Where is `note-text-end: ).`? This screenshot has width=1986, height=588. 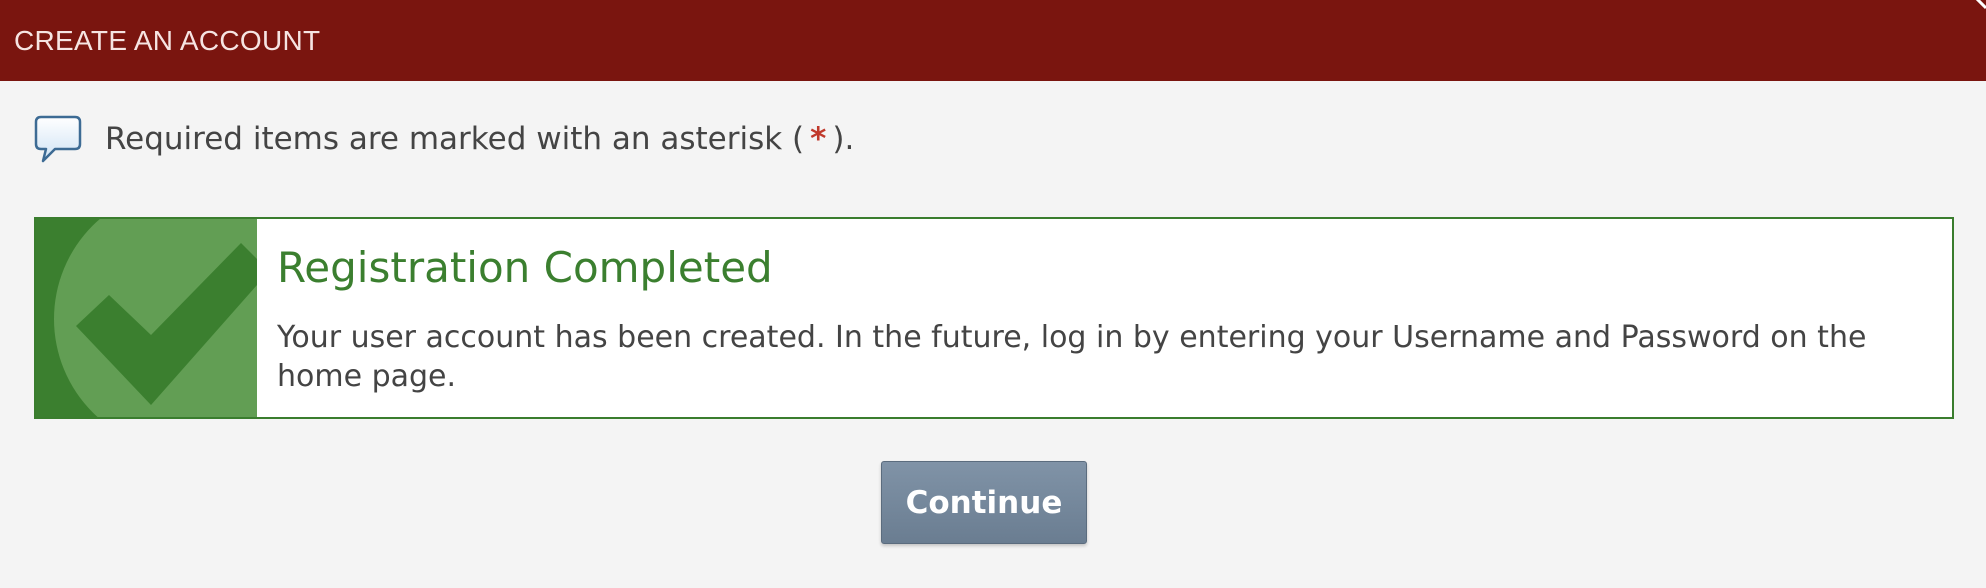
note-text-end: ). is located at coordinates (843, 139).